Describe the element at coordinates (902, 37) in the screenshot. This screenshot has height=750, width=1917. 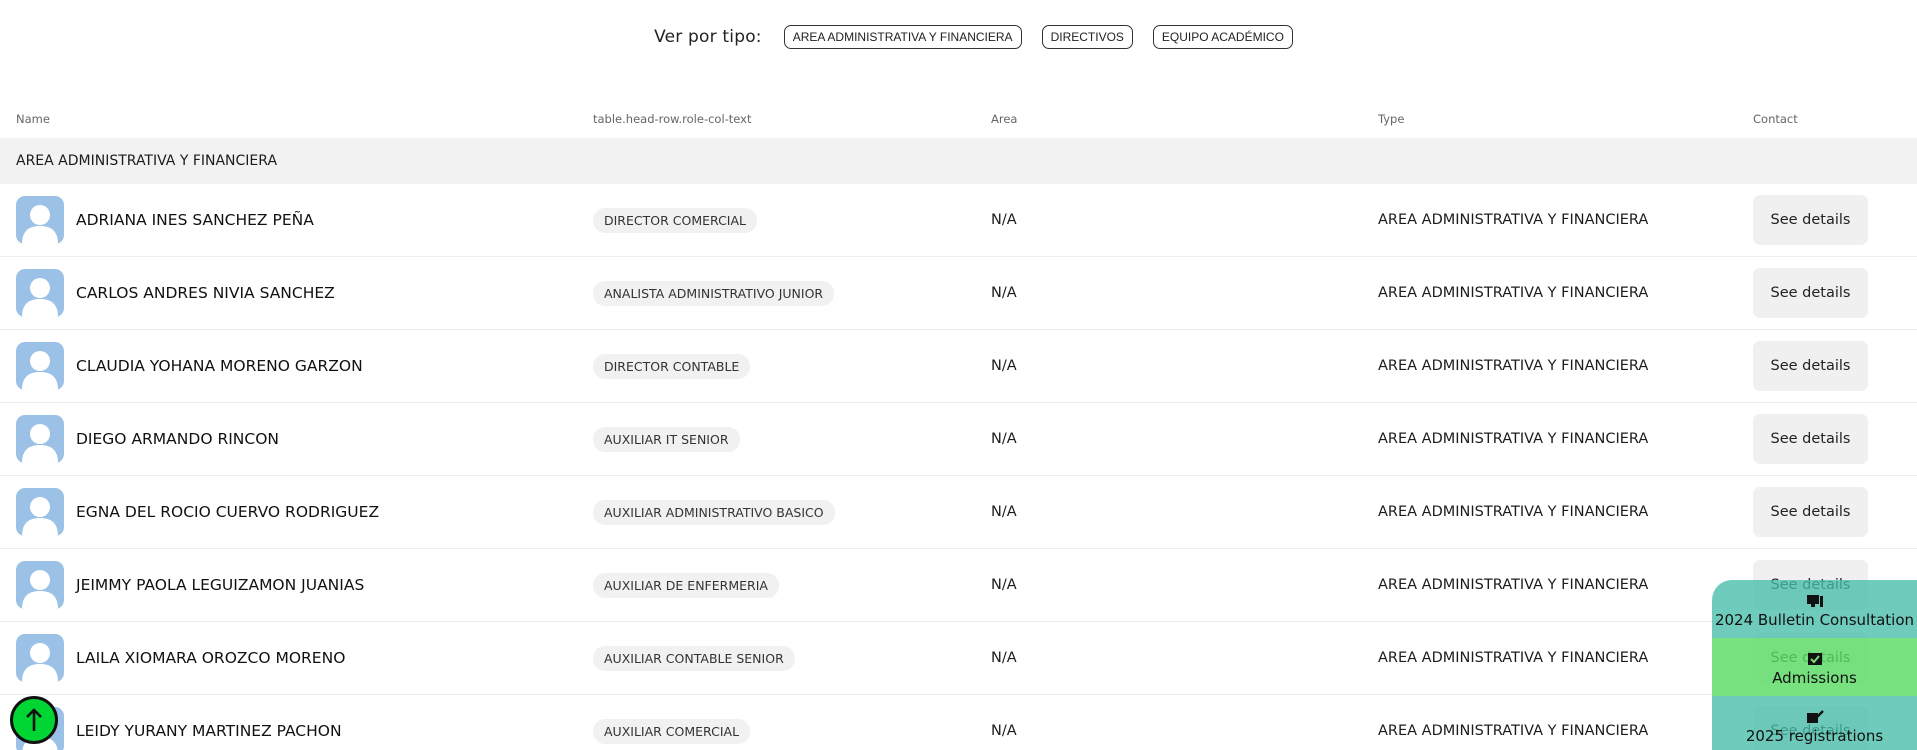
I see `filter-chip-administrativa: AREA ADMINISTRATIVA Y FINANCIERA` at that location.